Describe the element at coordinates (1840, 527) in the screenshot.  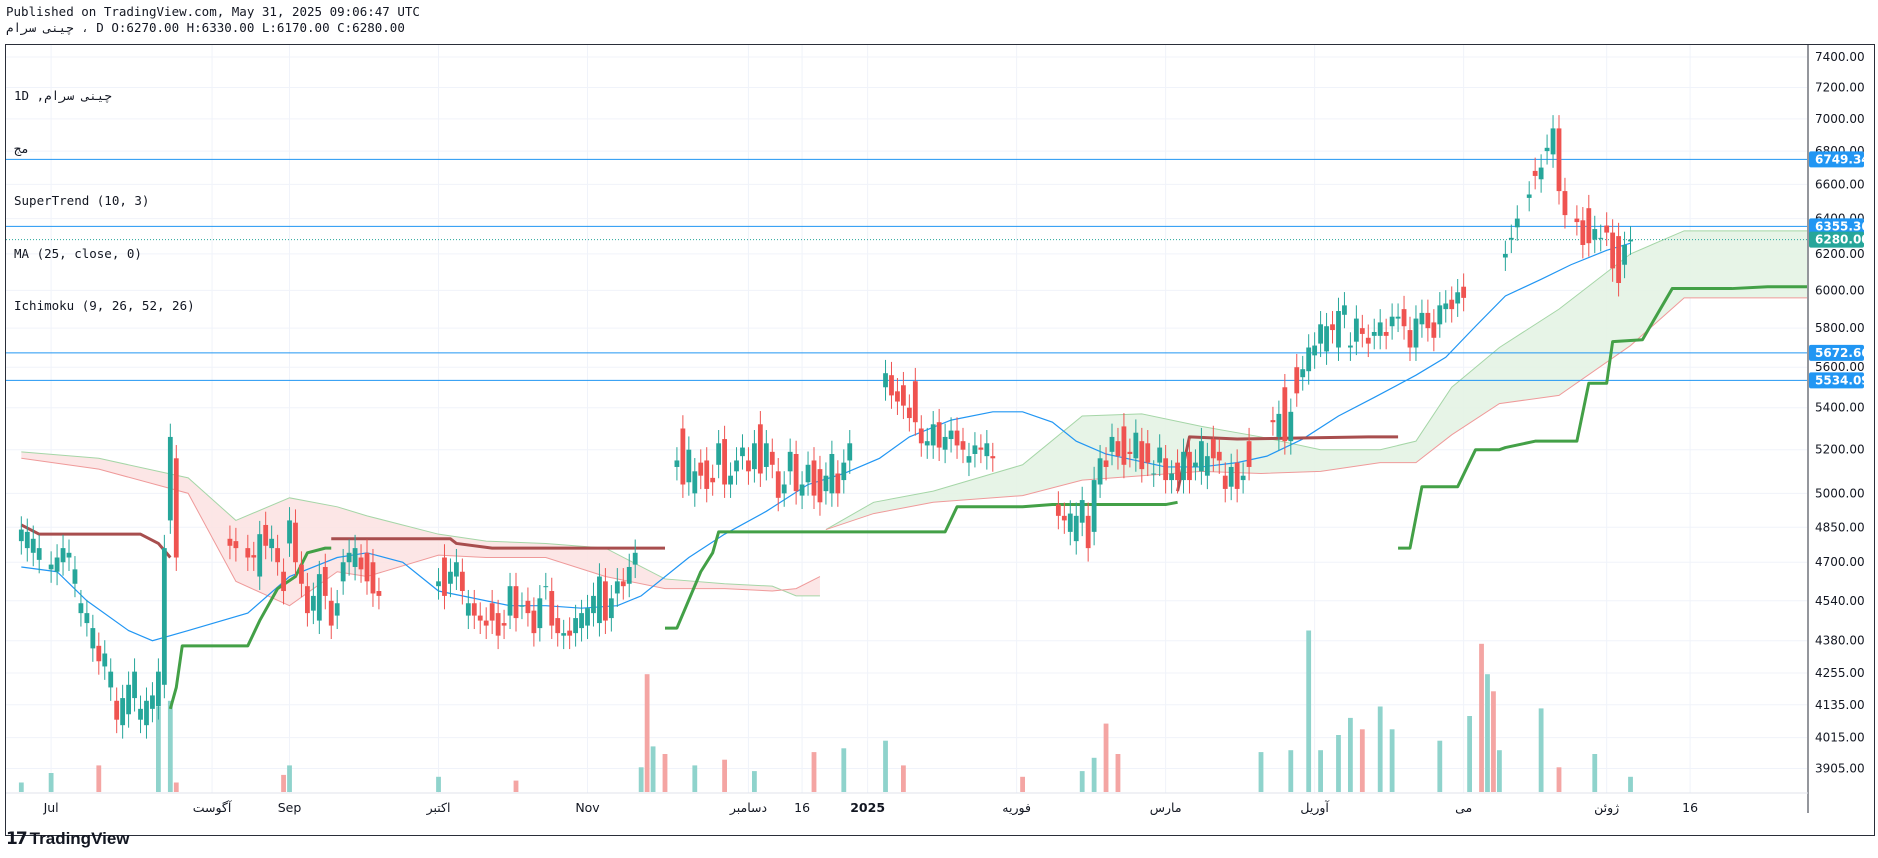
I see `price-axis-tick: 4850.00` at that location.